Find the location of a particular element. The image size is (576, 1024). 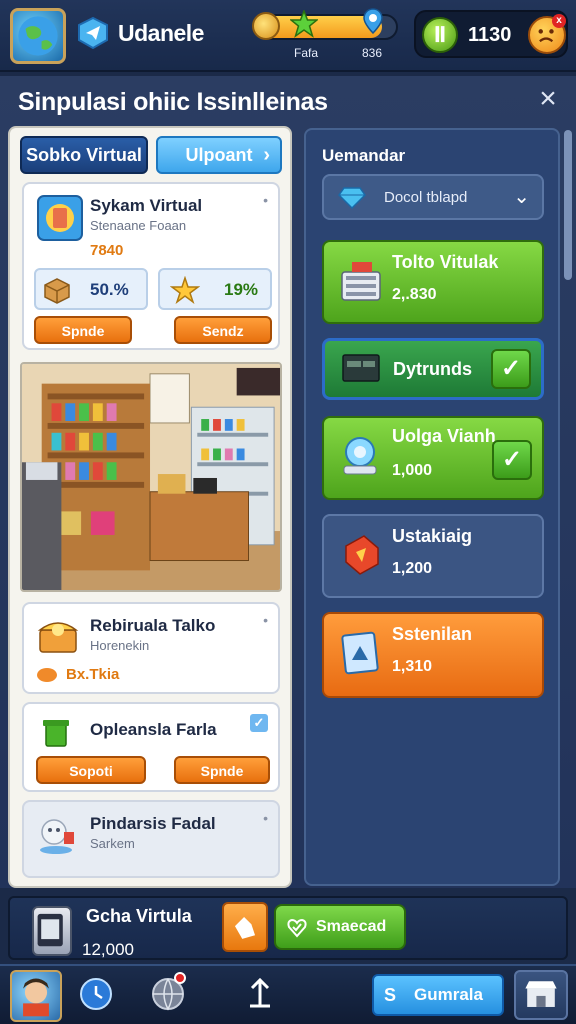

product-card: Rebiruala Talko Horenekin Bx.Tkia • is located at coordinates (151, 648).